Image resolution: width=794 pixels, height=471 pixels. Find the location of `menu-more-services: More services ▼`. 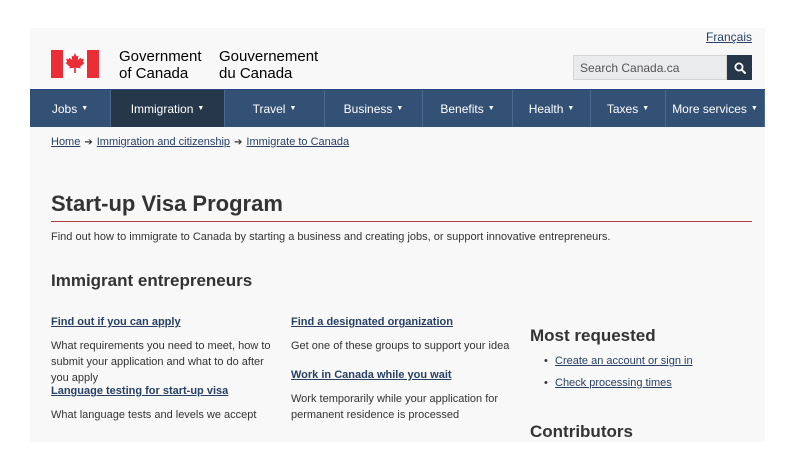

menu-more-services: More services ▼ is located at coordinates (715, 108).